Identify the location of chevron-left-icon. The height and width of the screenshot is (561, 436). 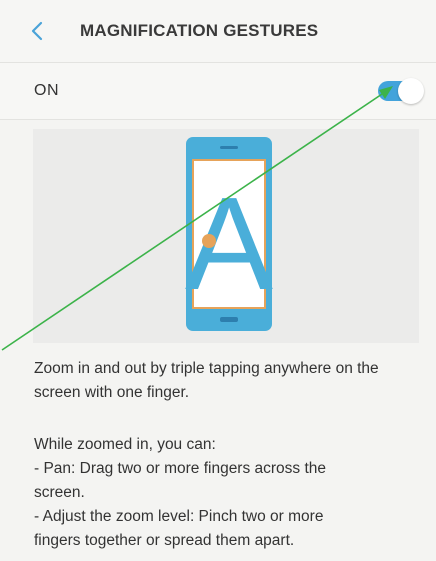
(37, 31).